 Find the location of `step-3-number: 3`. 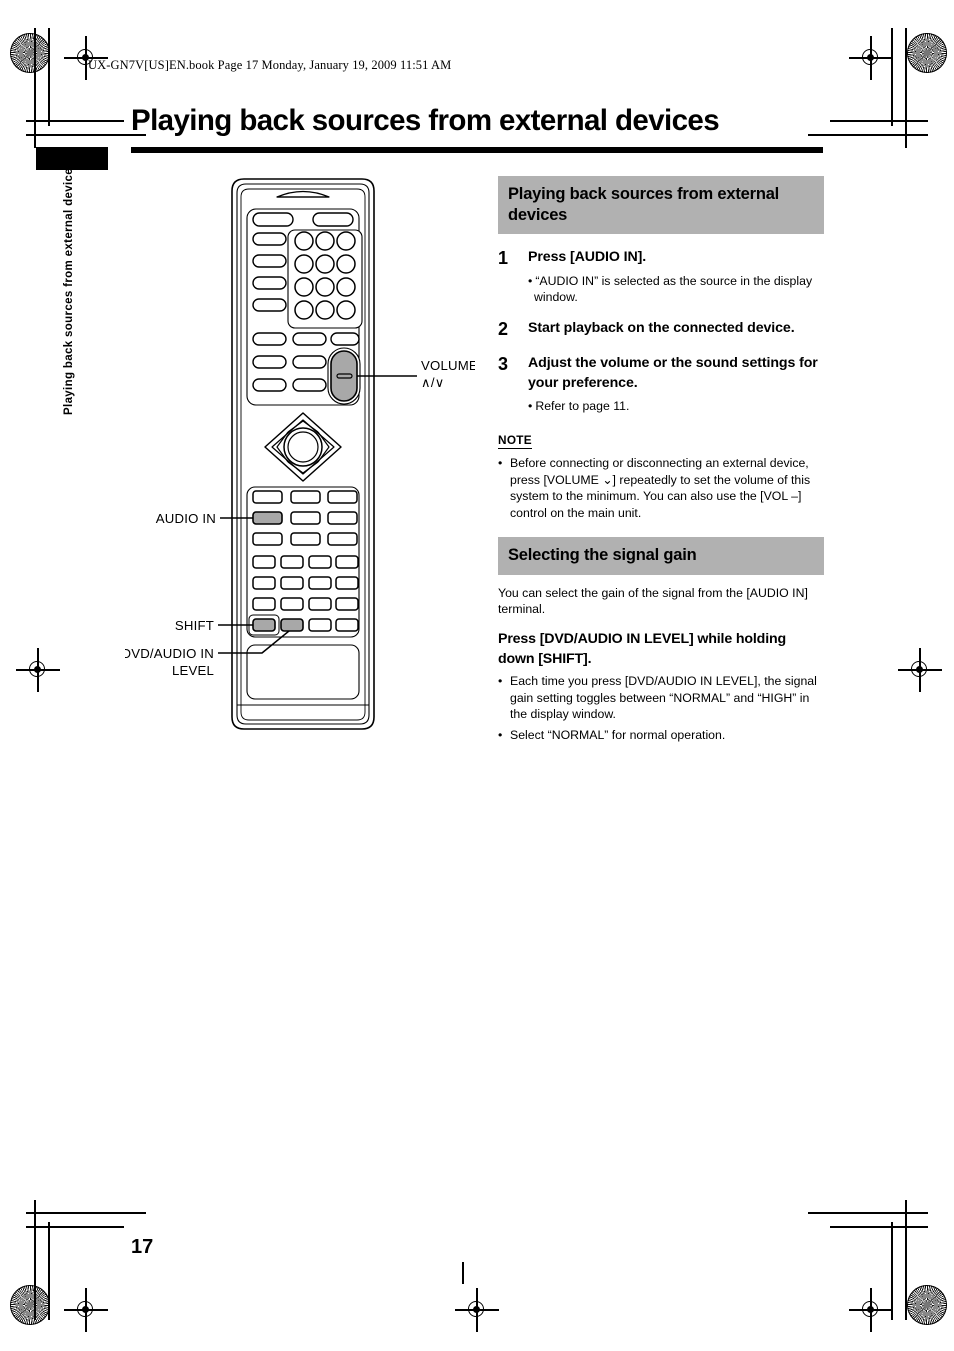

step-3-number: 3 is located at coordinates (503, 363).